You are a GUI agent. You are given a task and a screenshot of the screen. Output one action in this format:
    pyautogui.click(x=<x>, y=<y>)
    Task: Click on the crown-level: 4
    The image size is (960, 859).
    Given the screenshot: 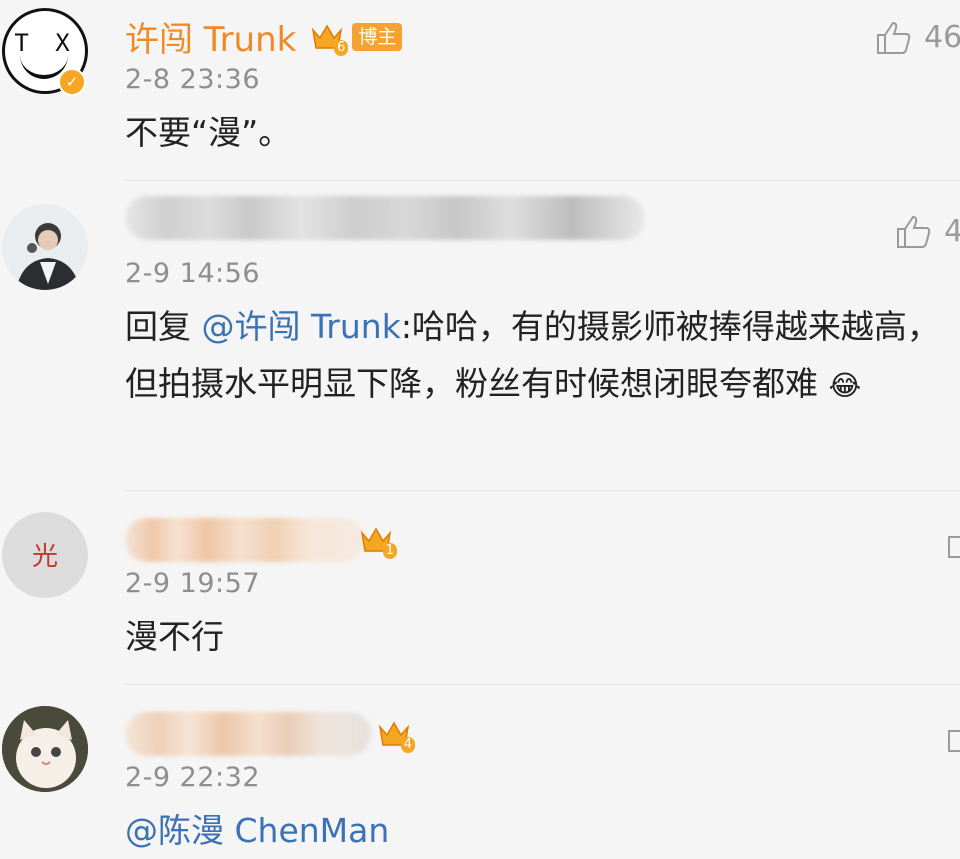 What is the action you would take?
    pyautogui.click(x=407, y=745)
    